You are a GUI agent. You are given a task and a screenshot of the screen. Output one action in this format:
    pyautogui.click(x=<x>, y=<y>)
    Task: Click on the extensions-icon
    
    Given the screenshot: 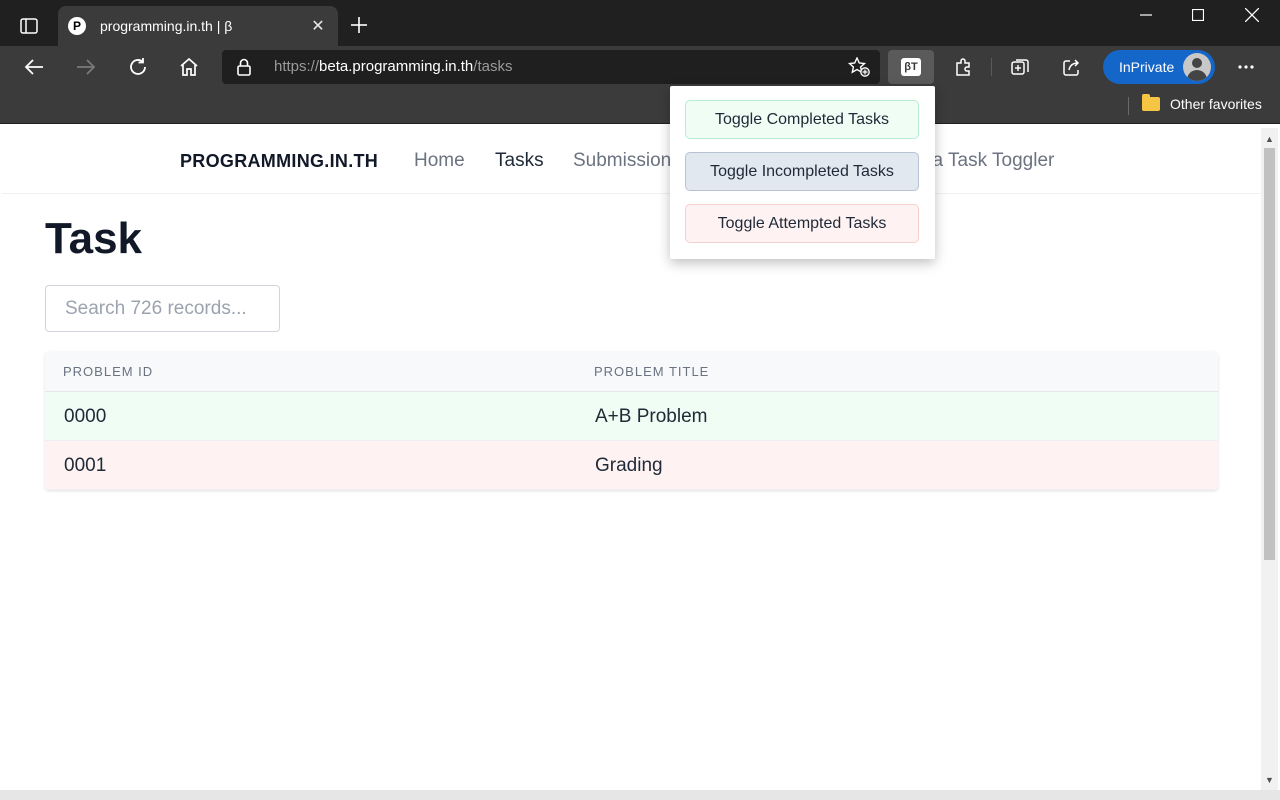 What is the action you would take?
    pyautogui.click(x=963, y=67)
    